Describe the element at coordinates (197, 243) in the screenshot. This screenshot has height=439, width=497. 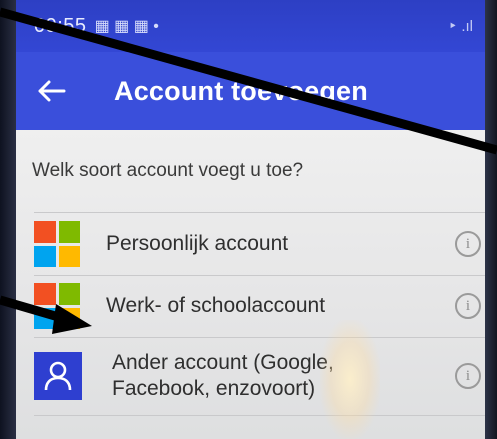
I see `account-option-label: Persoonlijk account` at that location.